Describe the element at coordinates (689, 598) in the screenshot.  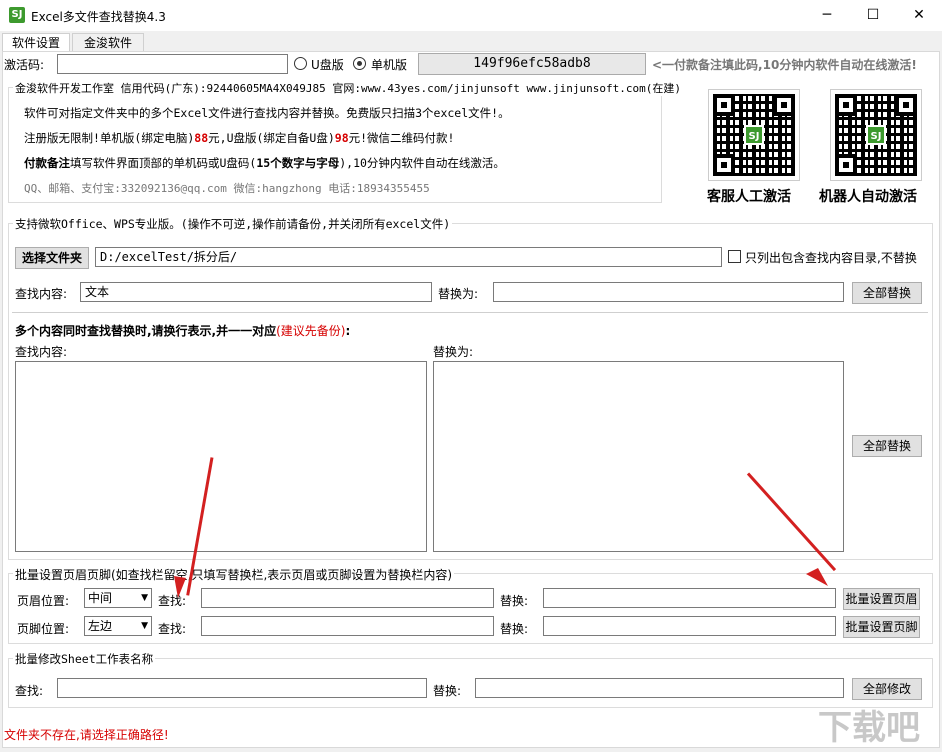
I see `header-replace-input` at that location.